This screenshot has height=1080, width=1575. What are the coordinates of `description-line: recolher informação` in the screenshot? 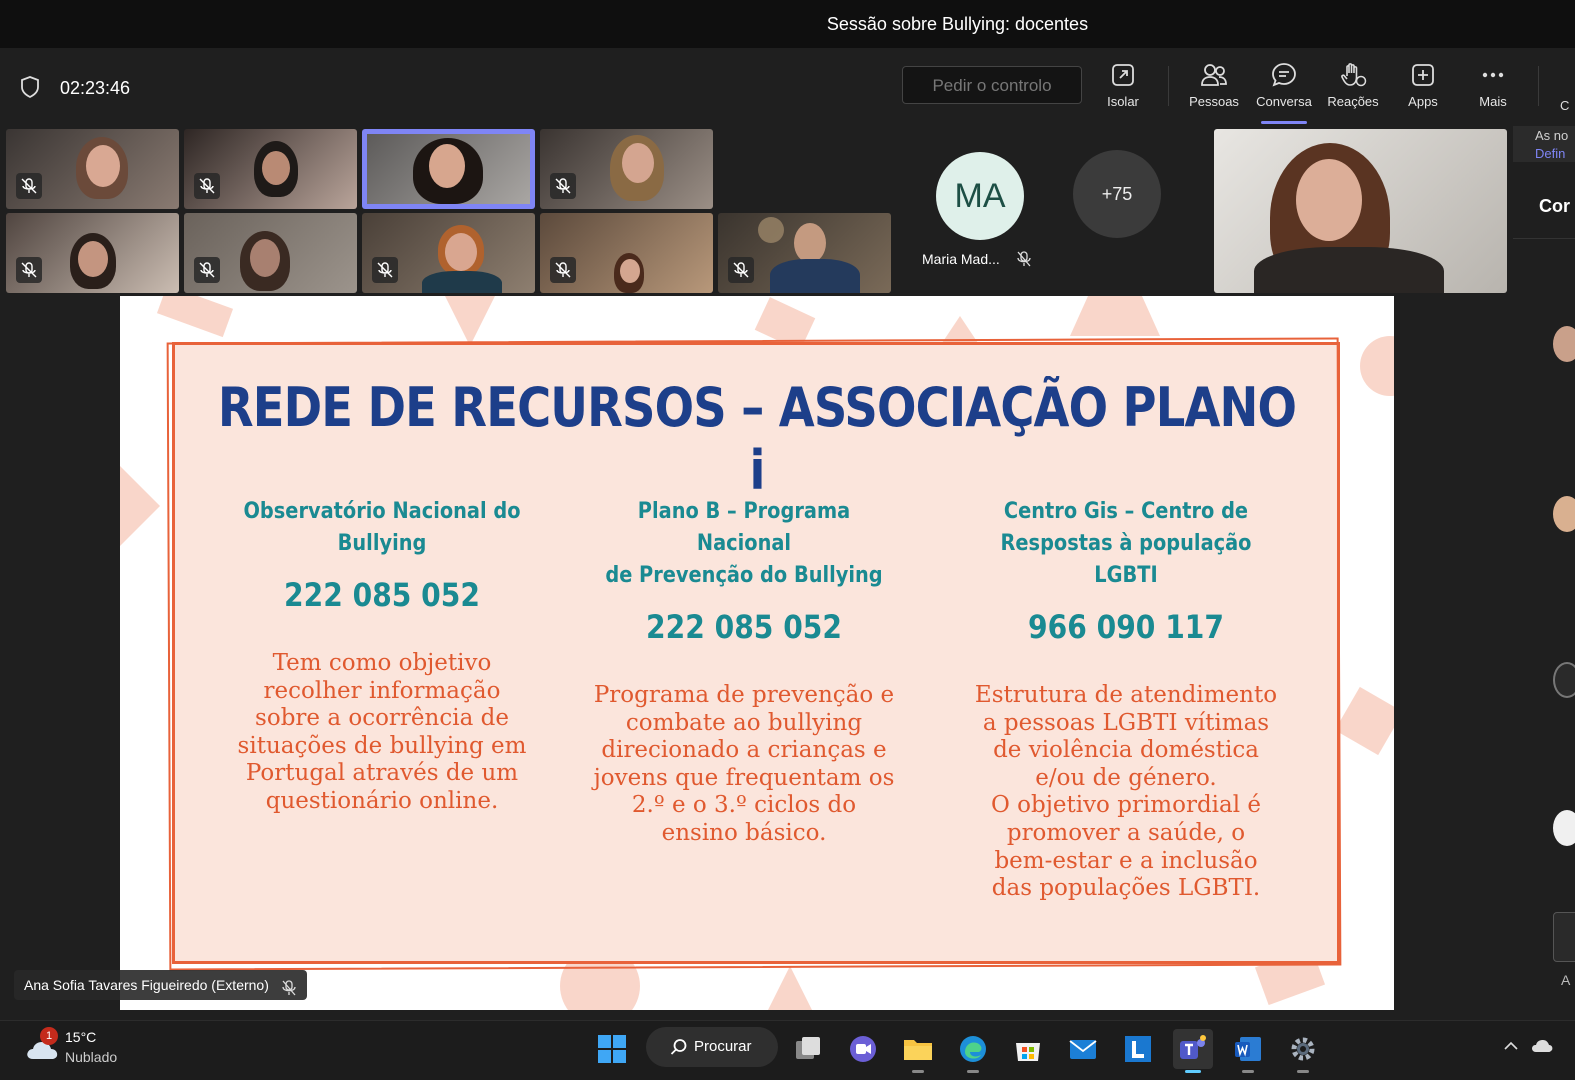 It's located at (382, 690).